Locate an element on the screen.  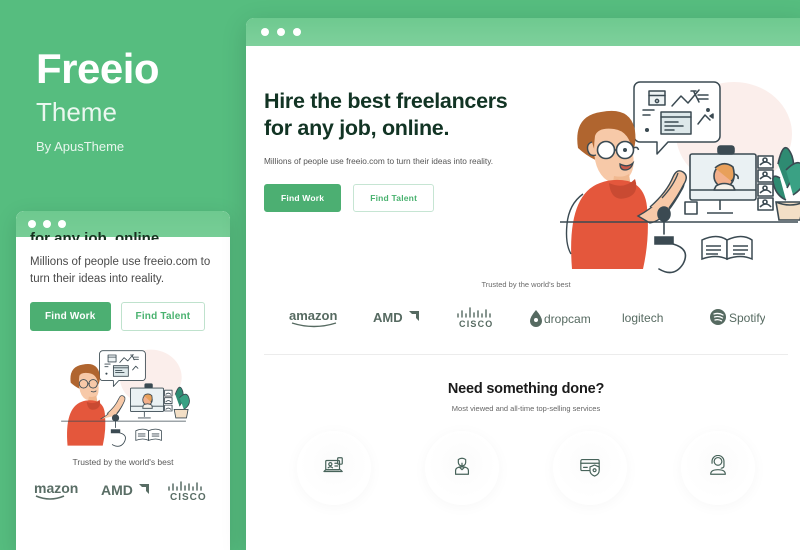
spotify-logo: Spotify is located at coordinates (737, 319).